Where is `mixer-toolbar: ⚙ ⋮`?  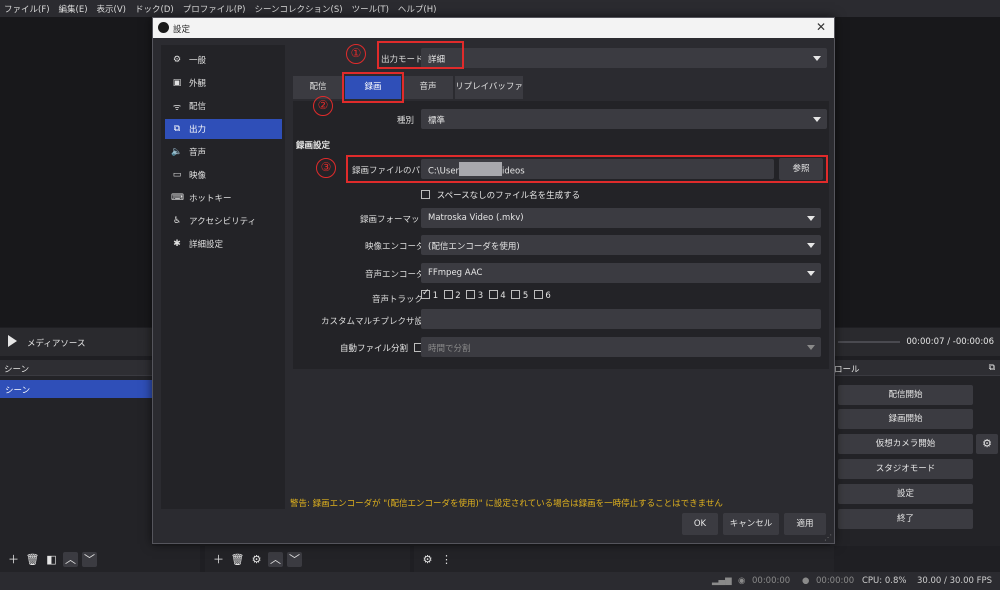 mixer-toolbar: ⚙ ⋮ is located at coordinates (624, 559).